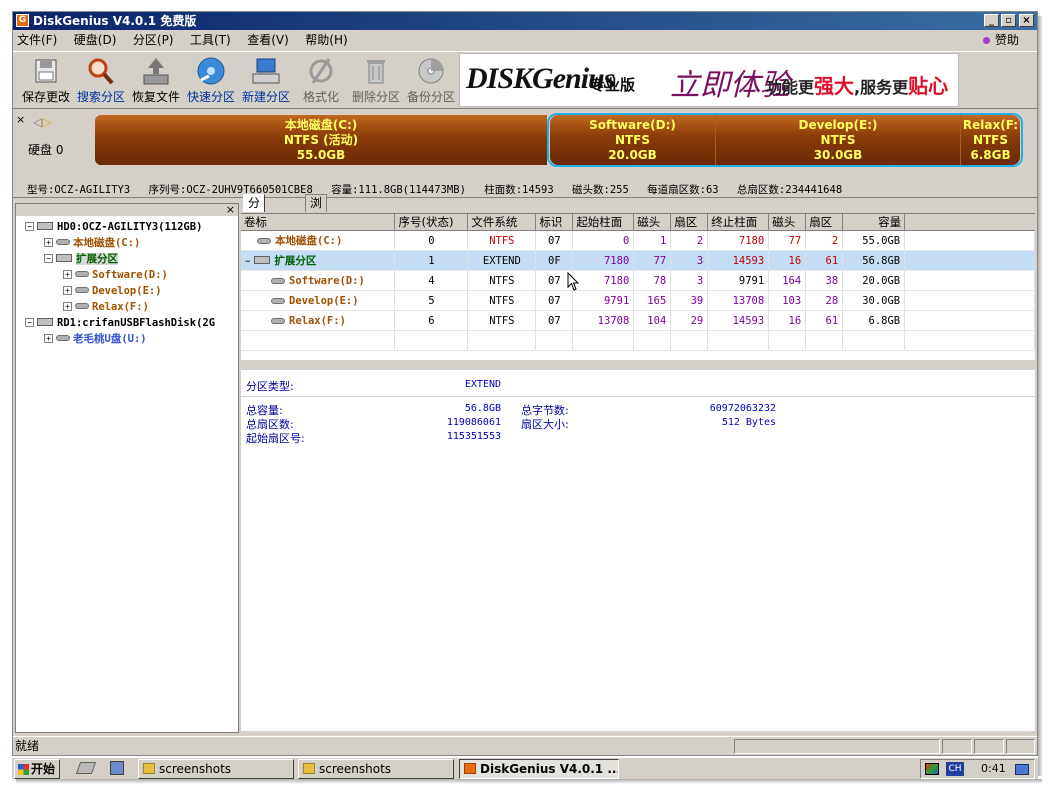  I want to click on status-bar: 就绪, so click(525, 745).